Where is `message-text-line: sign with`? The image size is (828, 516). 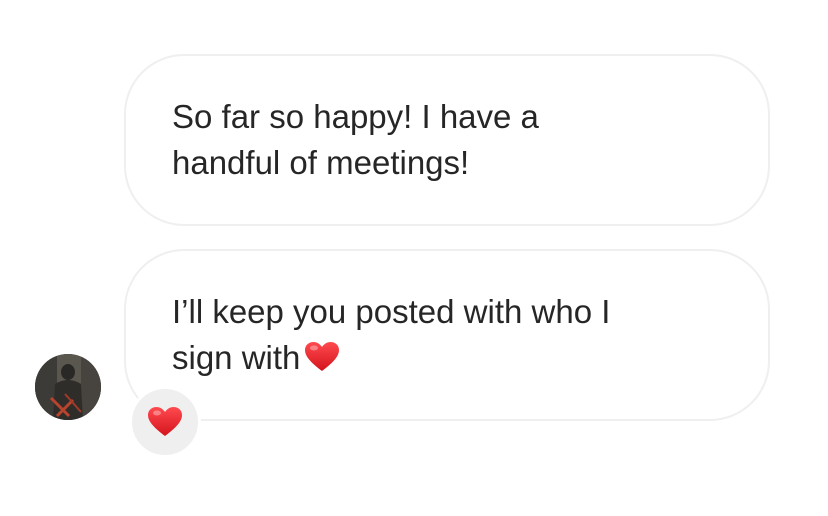 message-text-line: sign with is located at coordinates (448, 358).